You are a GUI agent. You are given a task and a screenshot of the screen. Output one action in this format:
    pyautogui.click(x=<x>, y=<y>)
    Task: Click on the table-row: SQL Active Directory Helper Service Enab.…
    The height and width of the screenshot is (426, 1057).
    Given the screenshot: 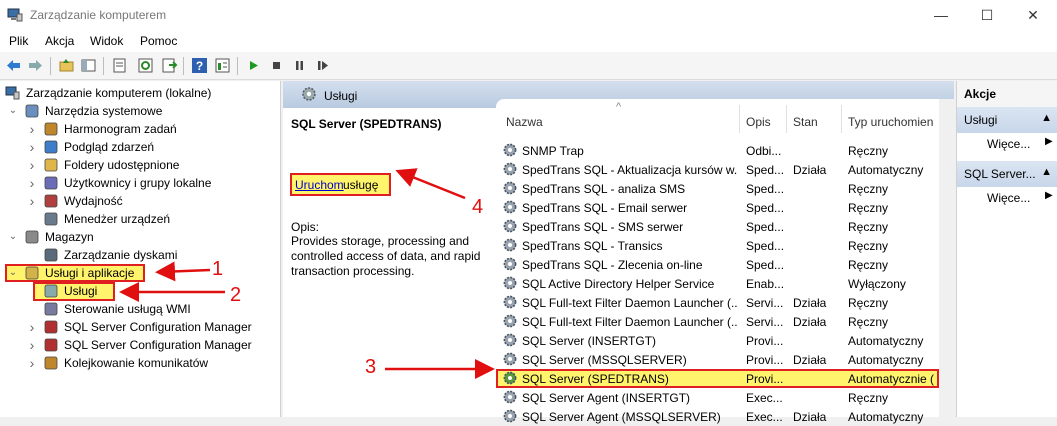 What is the action you would take?
    pyautogui.click(x=717, y=283)
    